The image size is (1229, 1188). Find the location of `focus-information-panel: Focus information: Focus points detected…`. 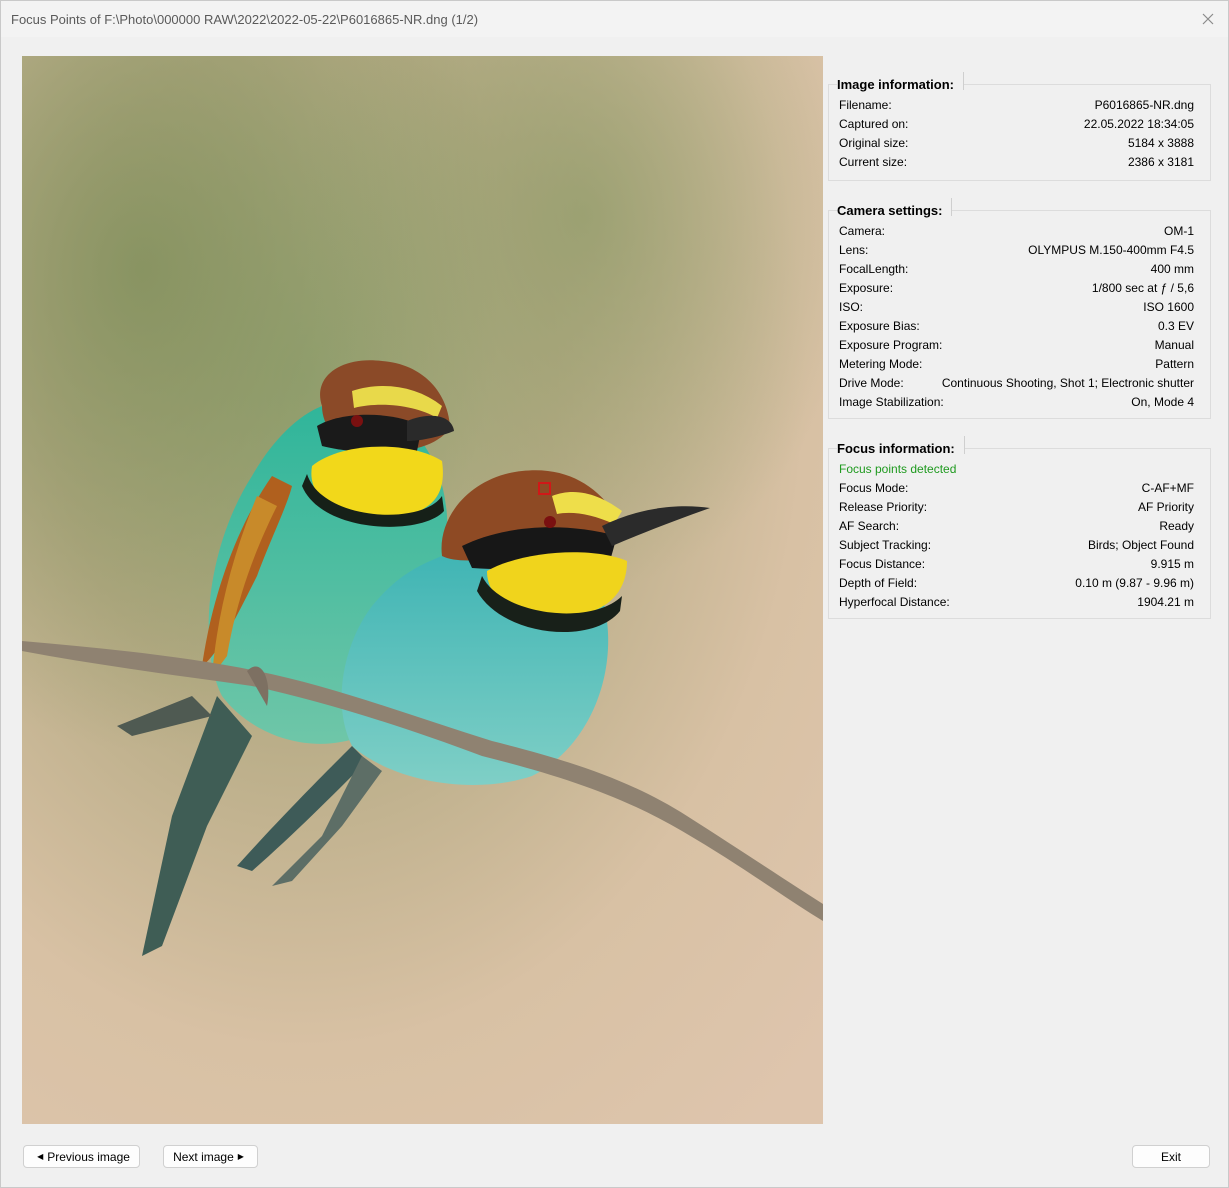

focus-information-panel: Focus information: Focus points detected… is located at coordinates (1019, 527).